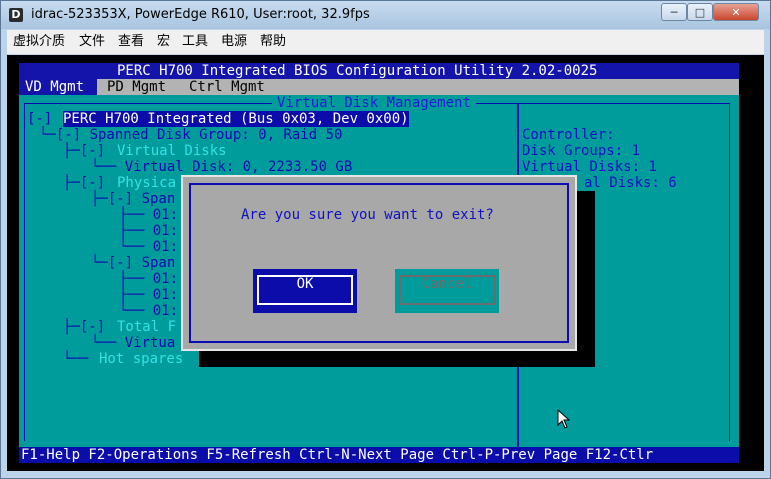  What do you see at coordinates (221, 167) in the screenshot?
I see `tree-virtual-disk-0: └── Virtual Disk: 0, 2233.50 GB` at bounding box center [221, 167].